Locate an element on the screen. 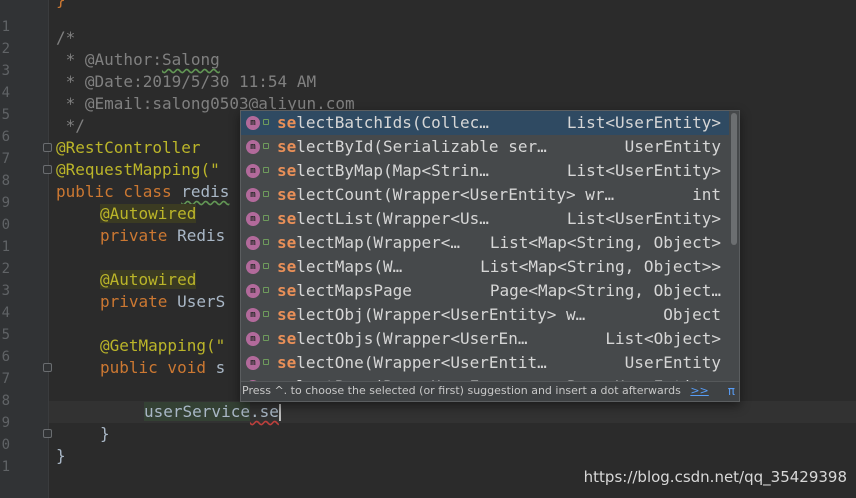 Image resolution: width=856 pixels, height=498 pixels. completion-item: m selectByMap(Map<Strin… List<UserEntity> is located at coordinates (485, 171).